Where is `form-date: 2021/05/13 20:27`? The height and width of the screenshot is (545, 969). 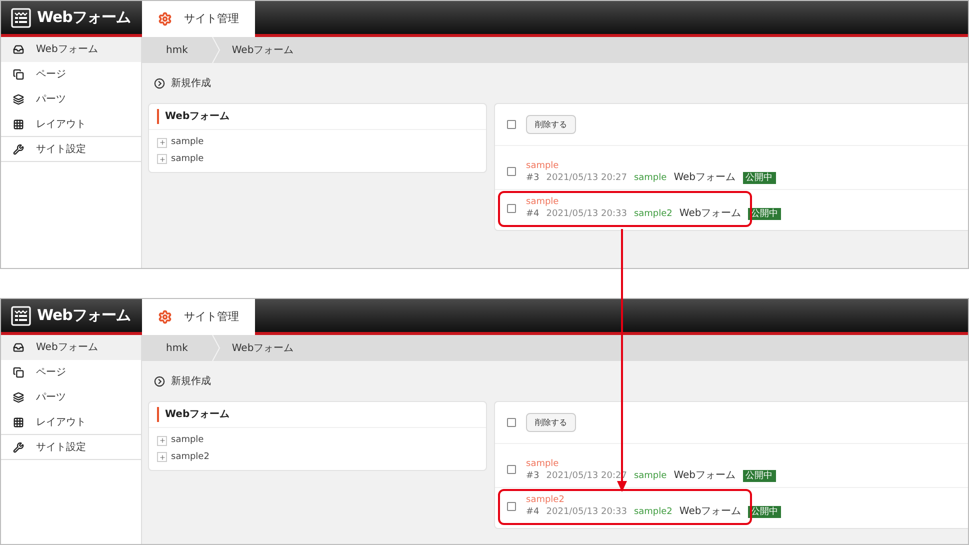
form-date: 2021/05/13 20:27 is located at coordinates (586, 178).